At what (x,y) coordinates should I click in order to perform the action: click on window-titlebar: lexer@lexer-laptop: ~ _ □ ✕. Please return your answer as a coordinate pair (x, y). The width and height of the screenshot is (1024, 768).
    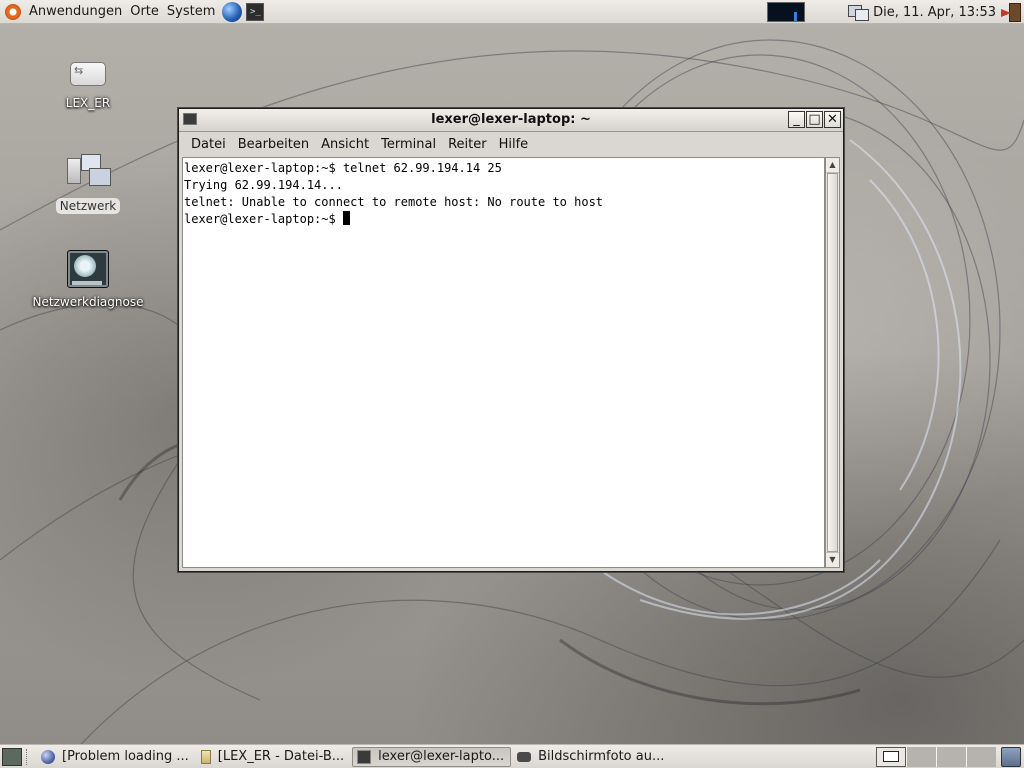
    Looking at the image, I should click on (511, 120).